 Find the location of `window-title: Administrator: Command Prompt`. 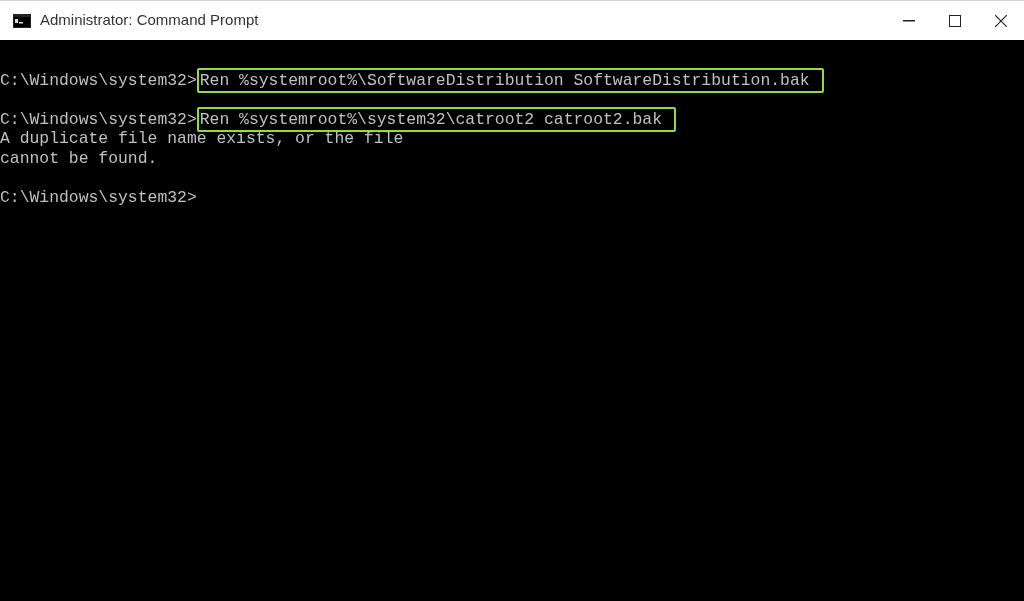

window-title: Administrator: Command Prompt is located at coordinates (149, 20).